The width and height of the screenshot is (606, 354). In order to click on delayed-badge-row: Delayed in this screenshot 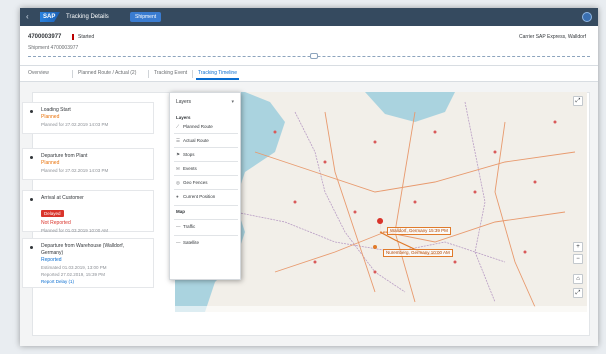, I will do `click(94, 211)`.